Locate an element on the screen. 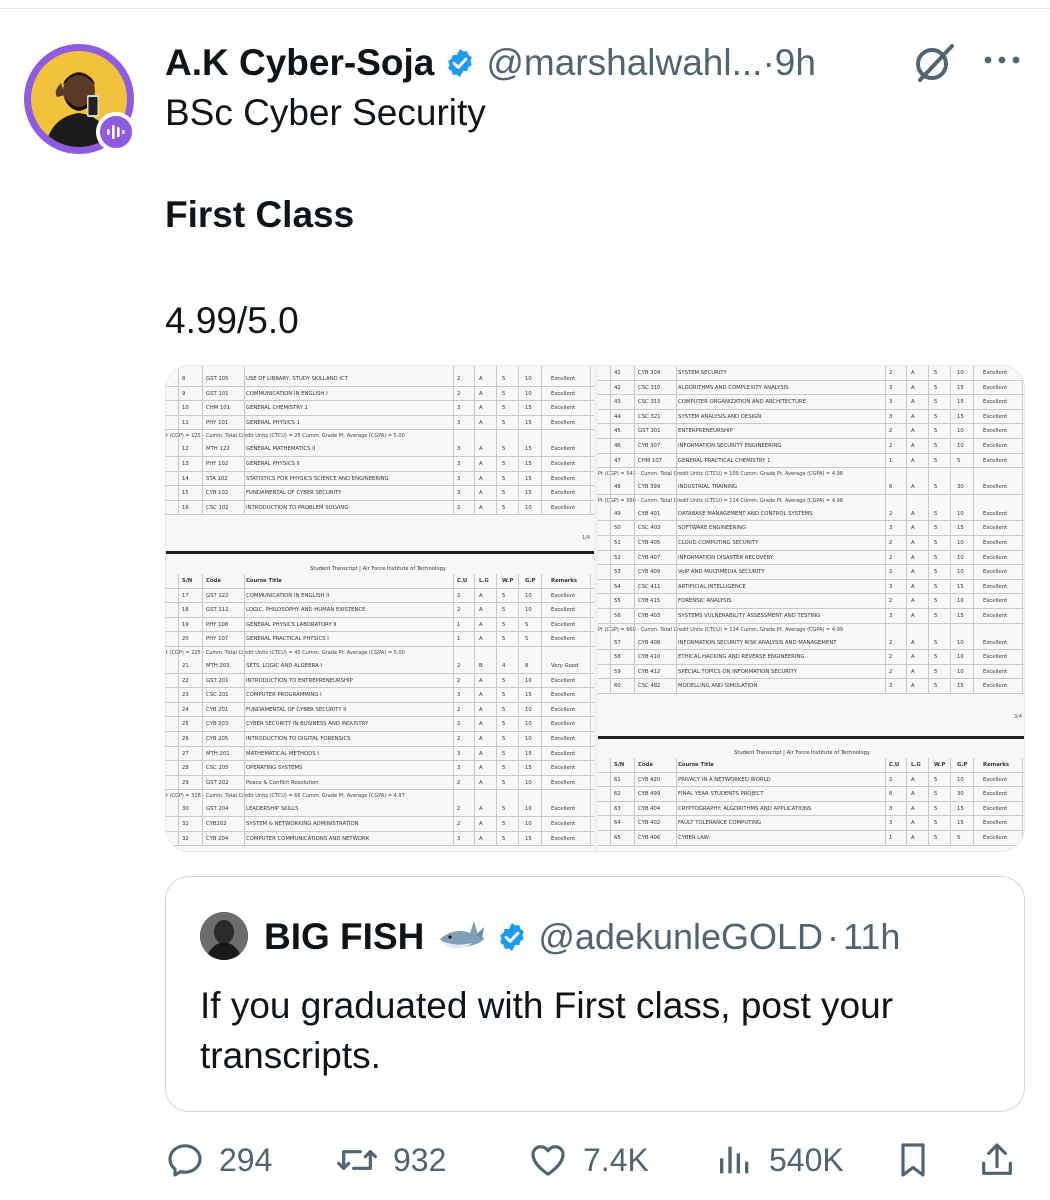 The height and width of the screenshot is (1200, 1050). reply-button: 294 is located at coordinates (218, 1160).